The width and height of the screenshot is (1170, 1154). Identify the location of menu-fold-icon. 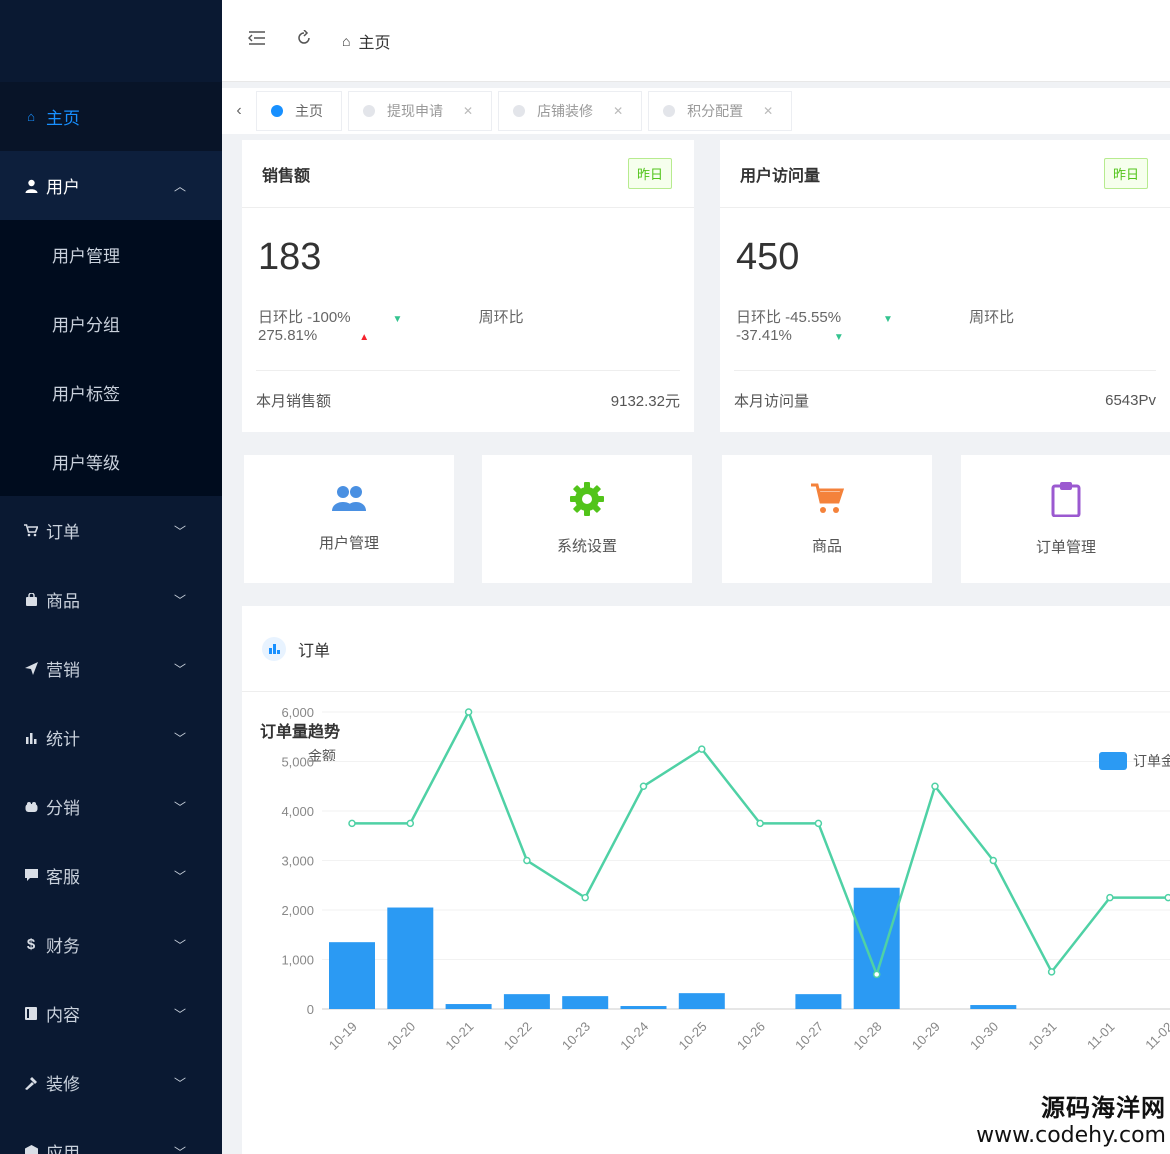
(257, 40).